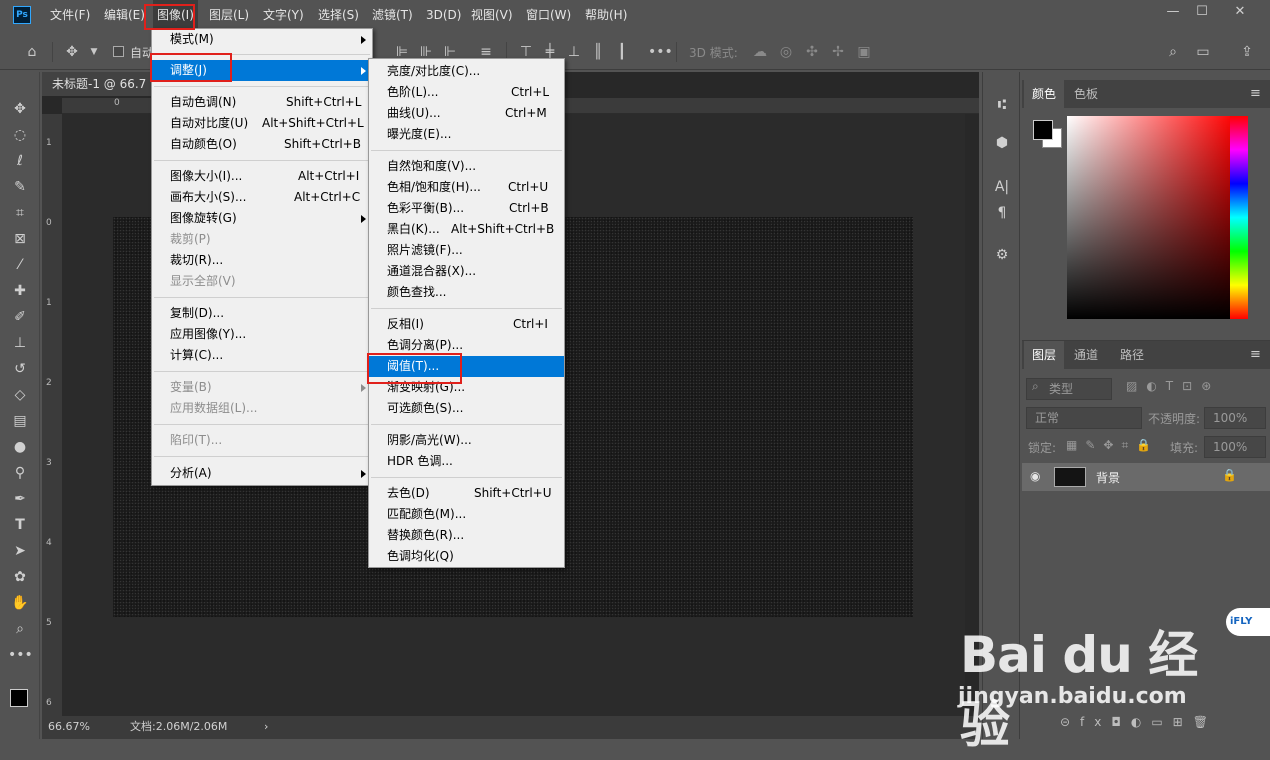 The image size is (1270, 760). What do you see at coordinates (1202, 12) in the screenshot?
I see `restore-icon: ☐` at bounding box center [1202, 12].